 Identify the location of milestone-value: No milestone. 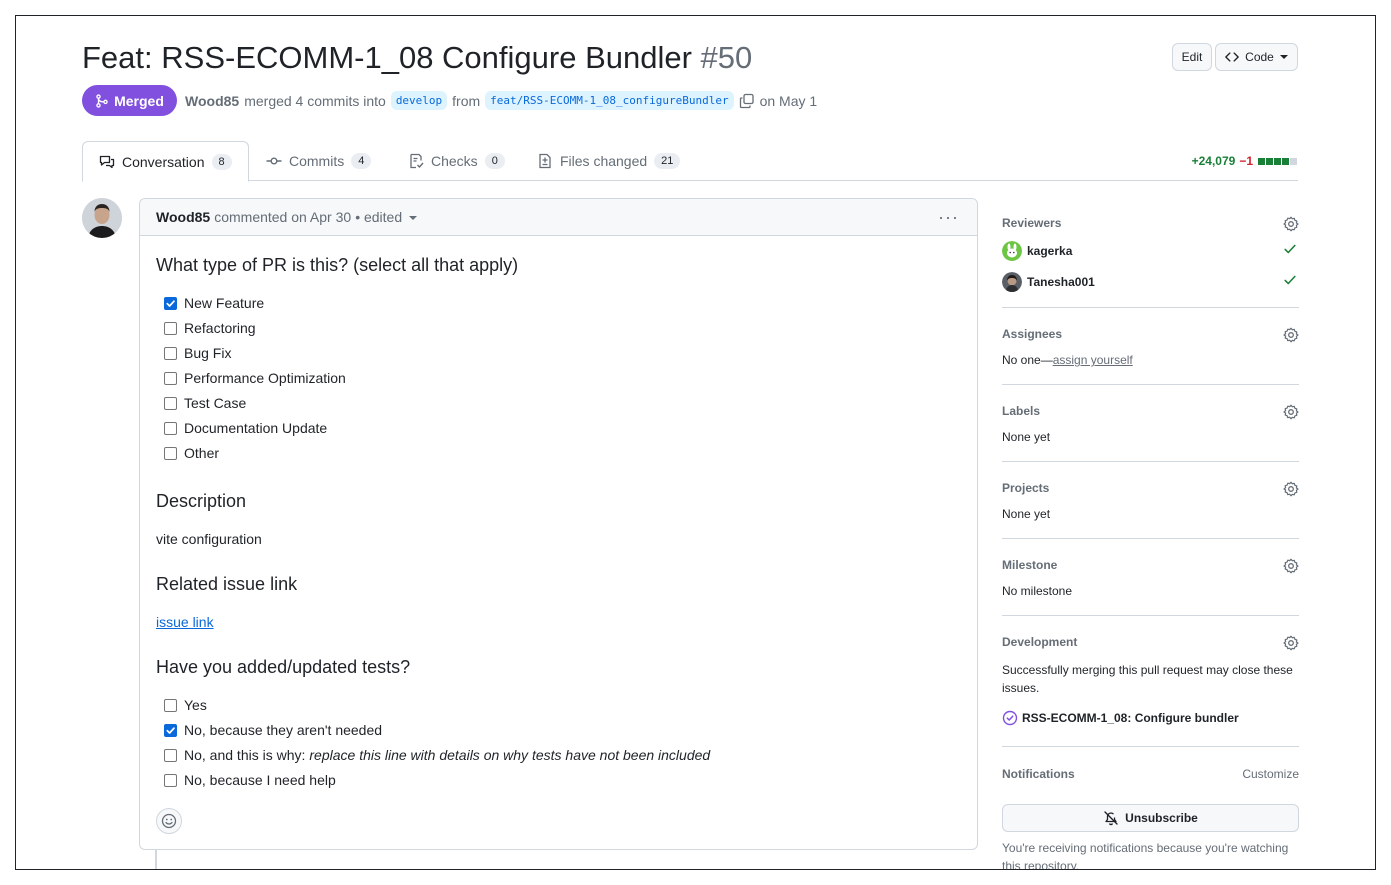
(1037, 591).